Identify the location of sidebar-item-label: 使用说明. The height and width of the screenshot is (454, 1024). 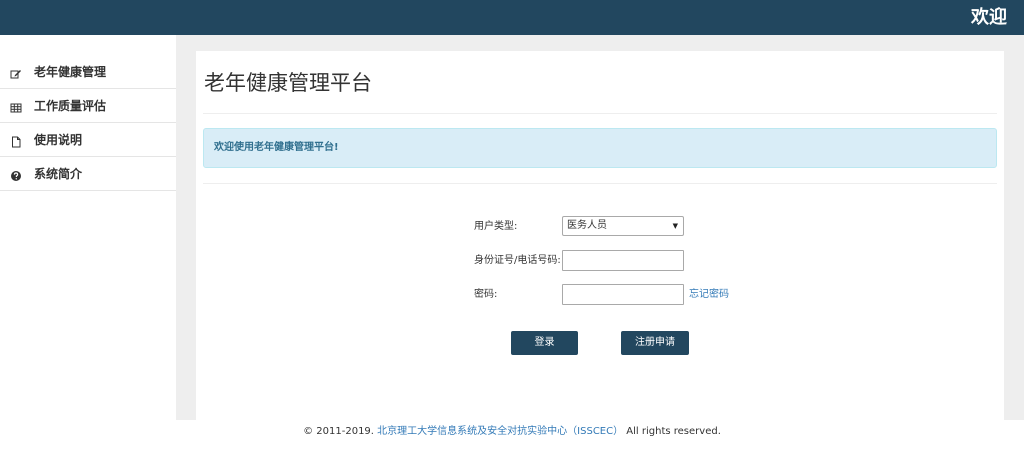
(58, 140).